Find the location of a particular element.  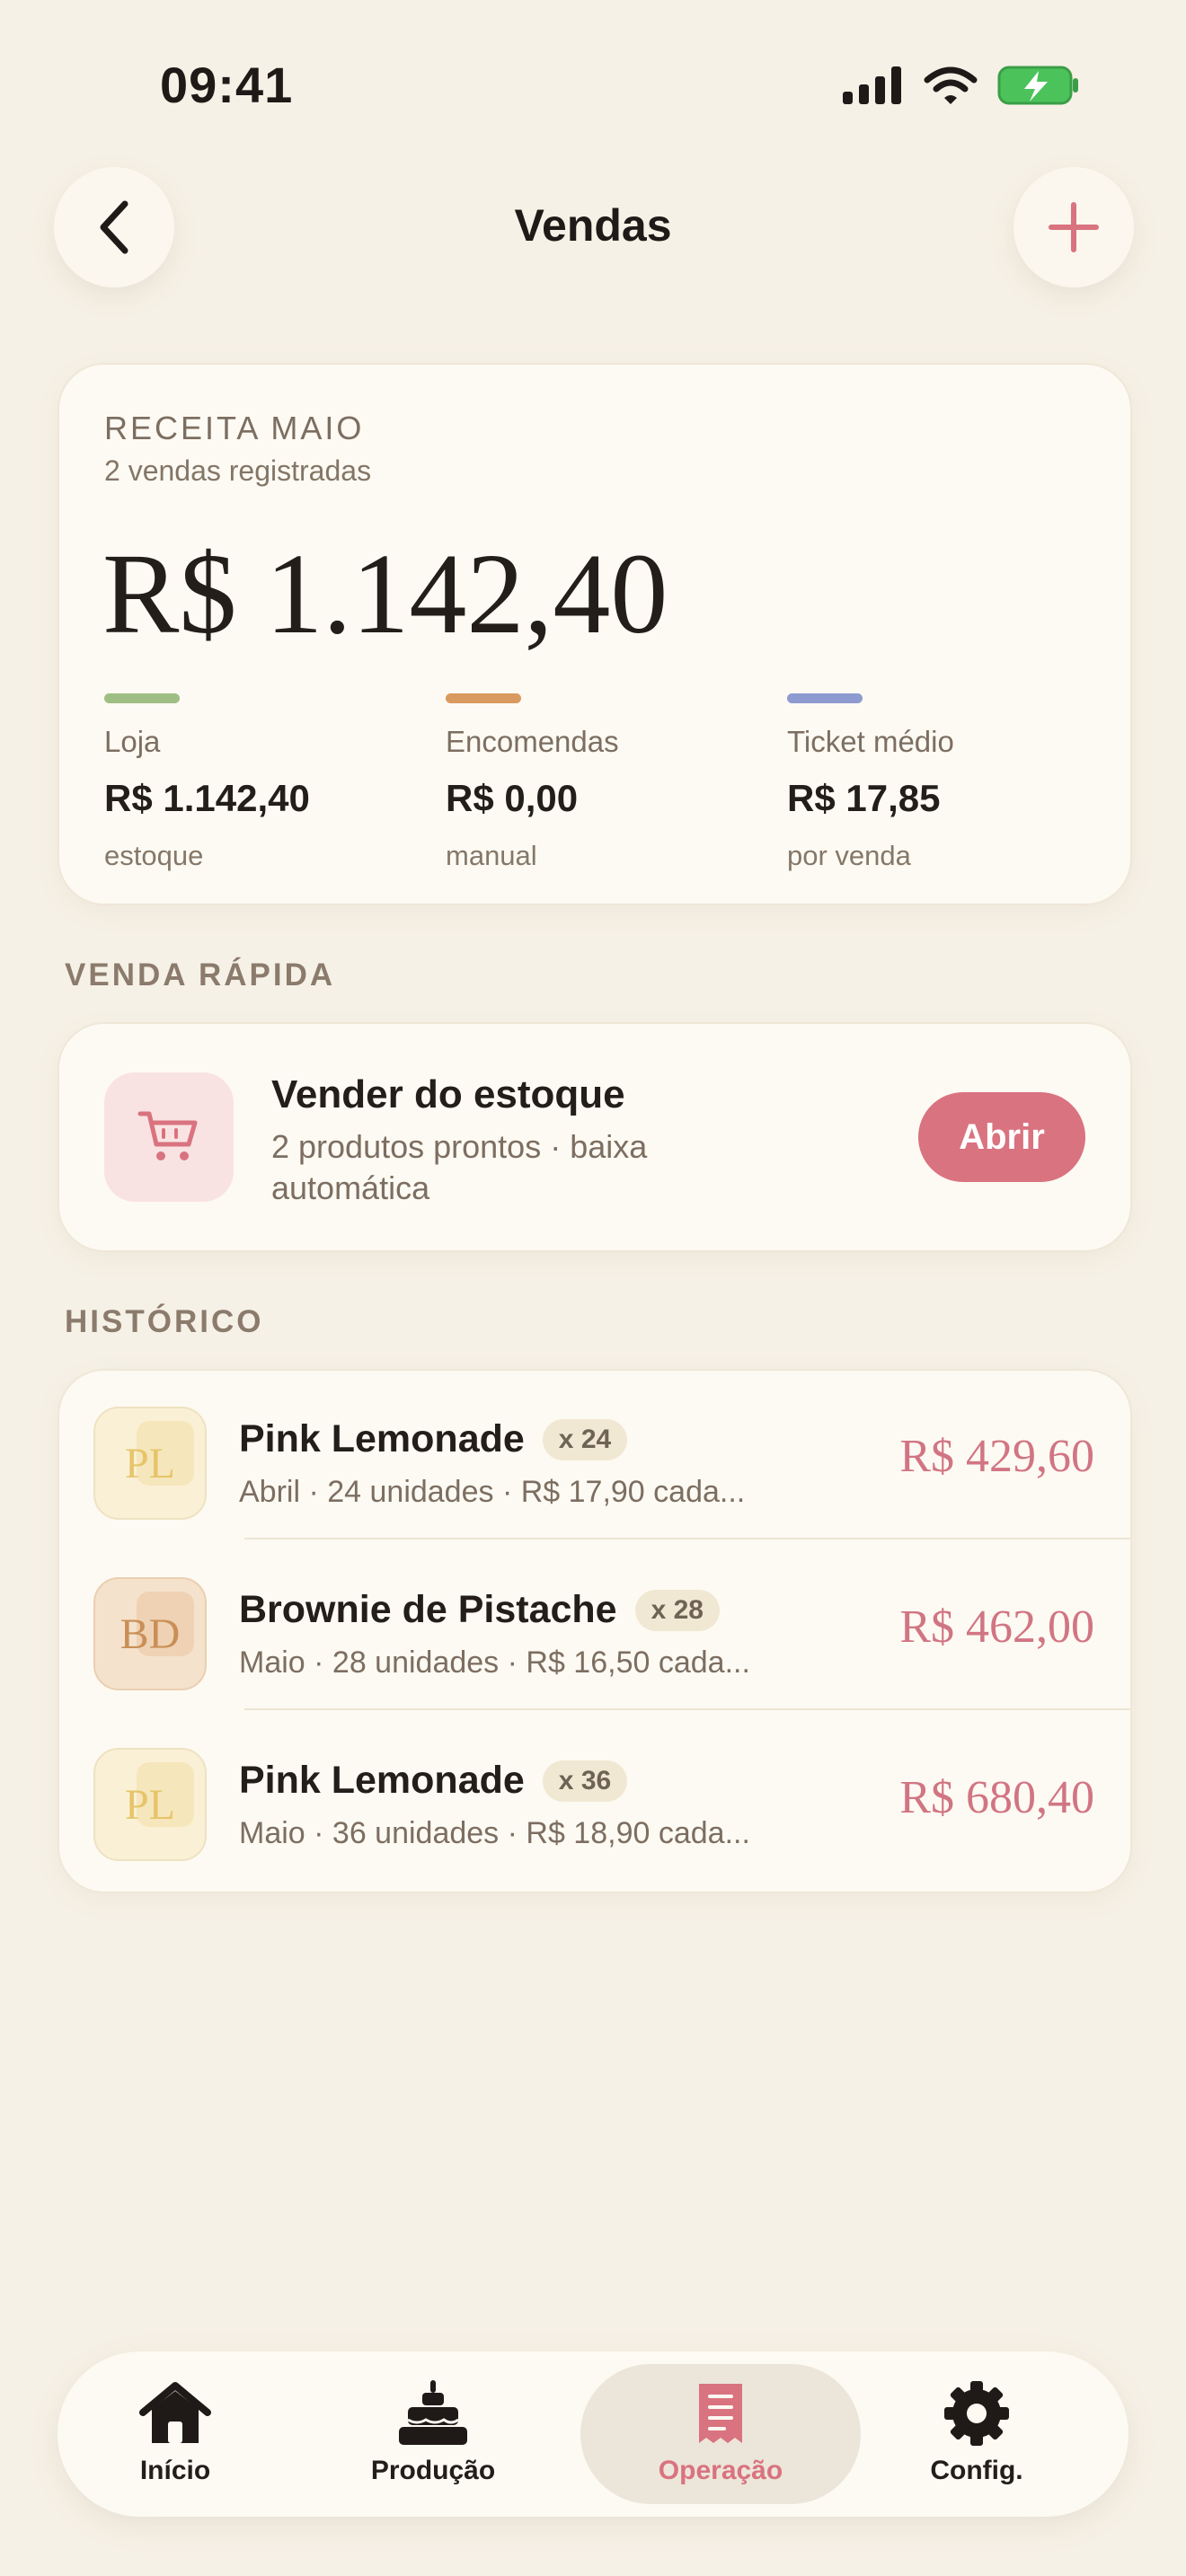

history-row-title: Pink Lemonade x 24 is located at coordinates (433, 1439).